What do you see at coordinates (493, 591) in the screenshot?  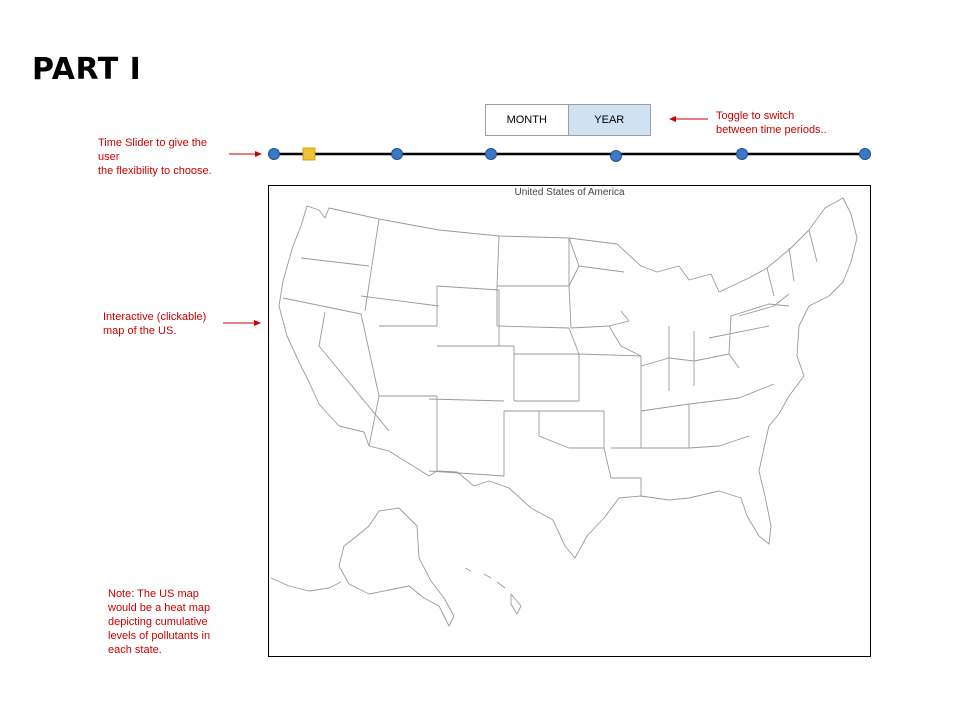 I see `hawaii-outline` at bounding box center [493, 591].